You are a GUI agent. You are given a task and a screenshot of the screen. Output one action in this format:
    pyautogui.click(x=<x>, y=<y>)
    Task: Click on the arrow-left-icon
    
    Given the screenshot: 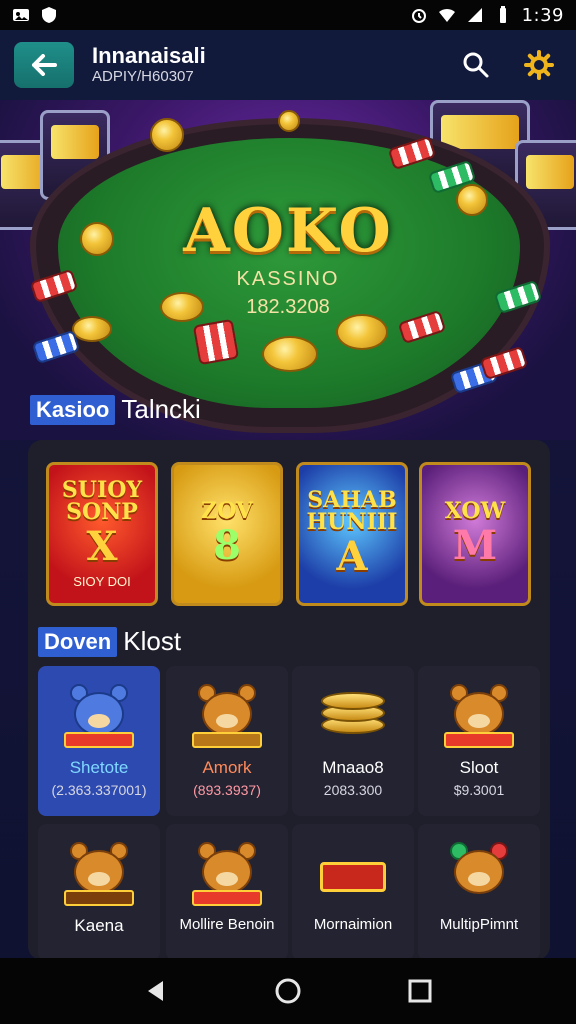 What is the action you would take?
    pyautogui.click(x=44, y=65)
    